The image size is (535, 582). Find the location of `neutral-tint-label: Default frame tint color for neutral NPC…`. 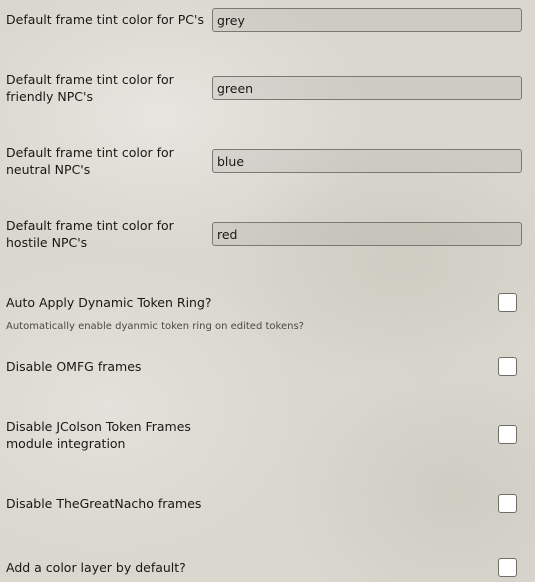

neutral-tint-label: Default frame tint color for neutral NPC… is located at coordinates (90, 161).